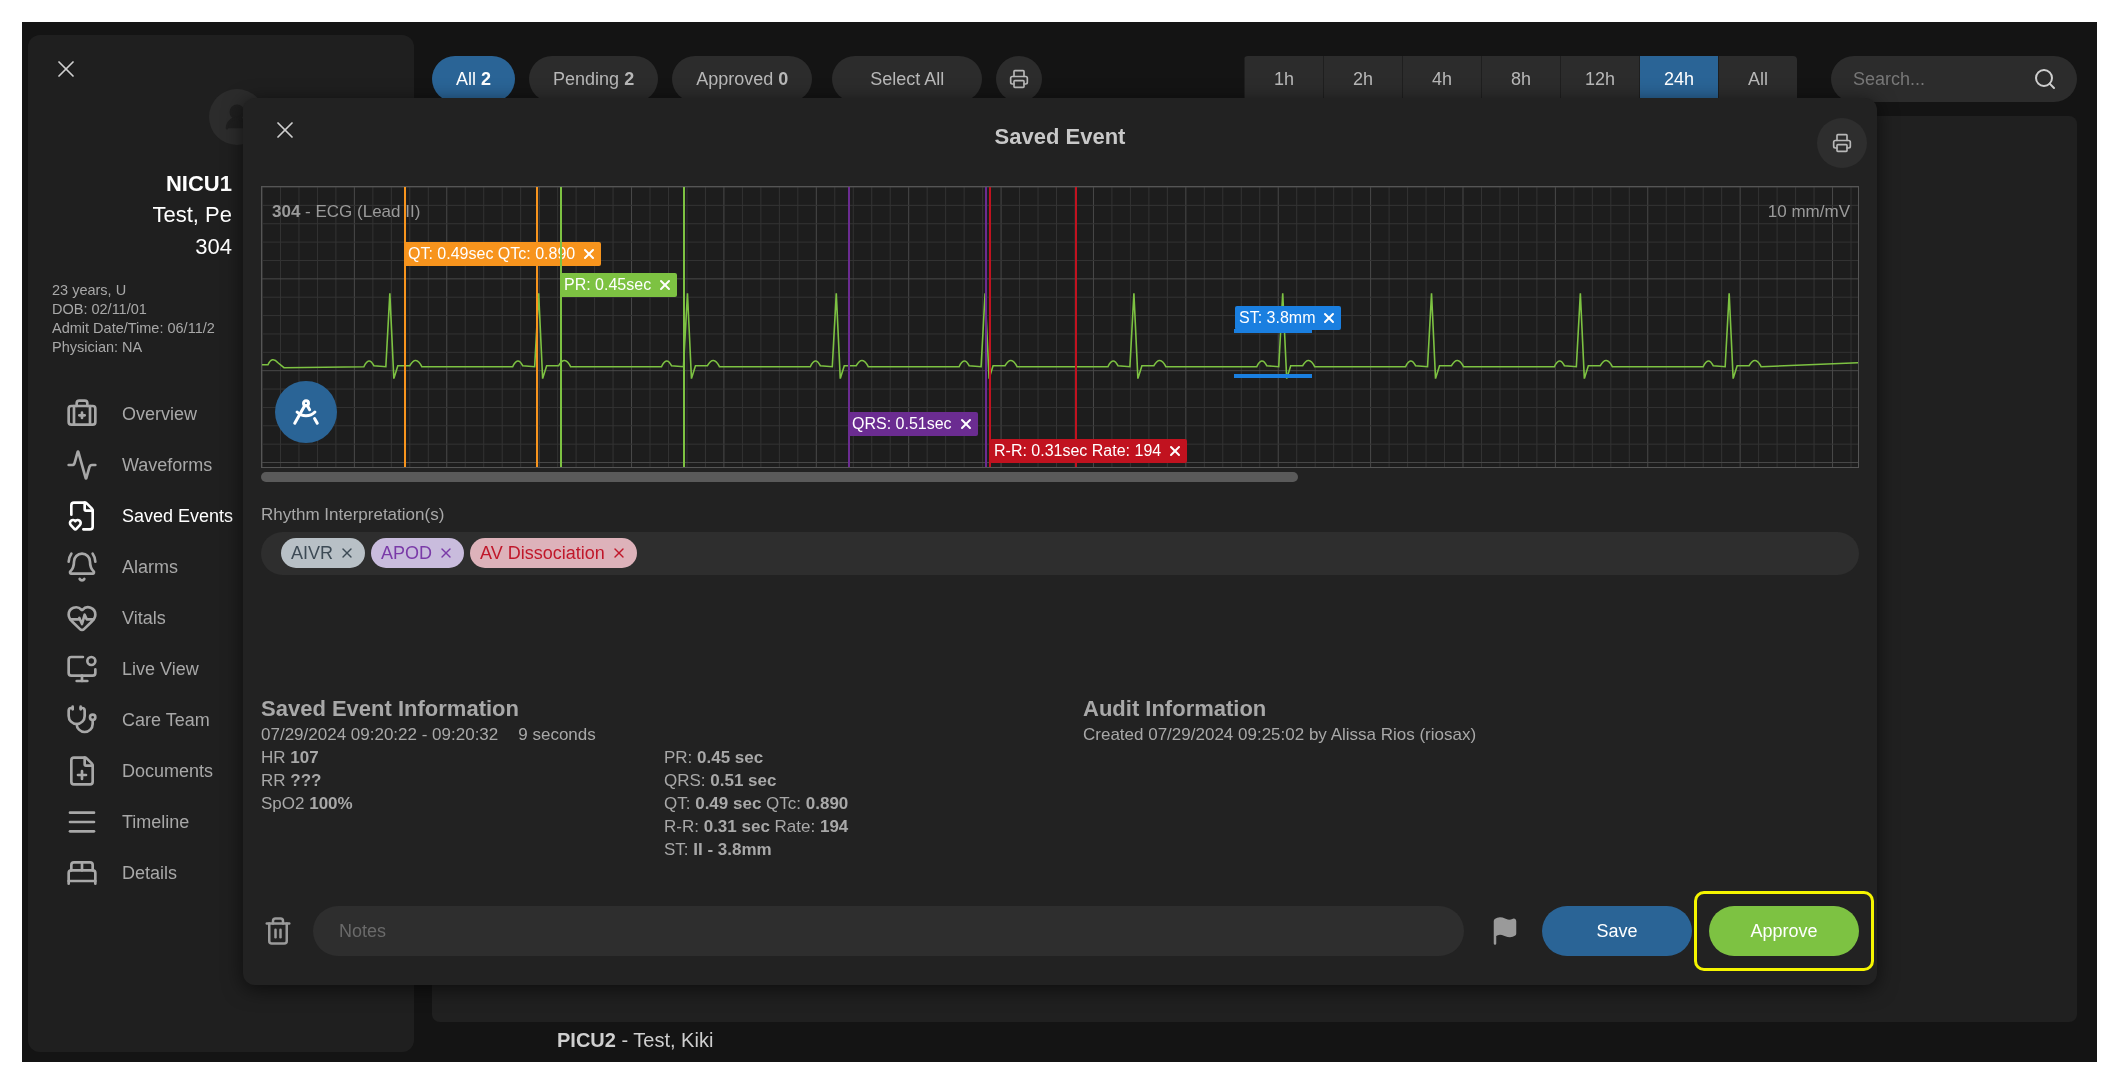 This screenshot has width=2102, height=1072. What do you see at coordinates (1617, 931) in the screenshot?
I see `save-button: Save` at bounding box center [1617, 931].